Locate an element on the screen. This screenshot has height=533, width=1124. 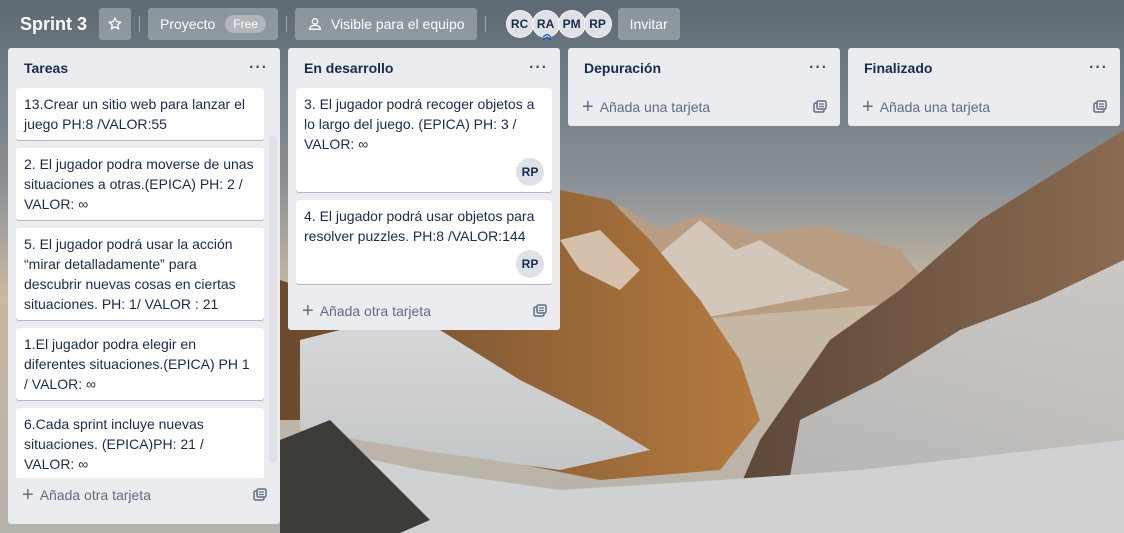
member-initials: RA is located at coordinates (545, 24).